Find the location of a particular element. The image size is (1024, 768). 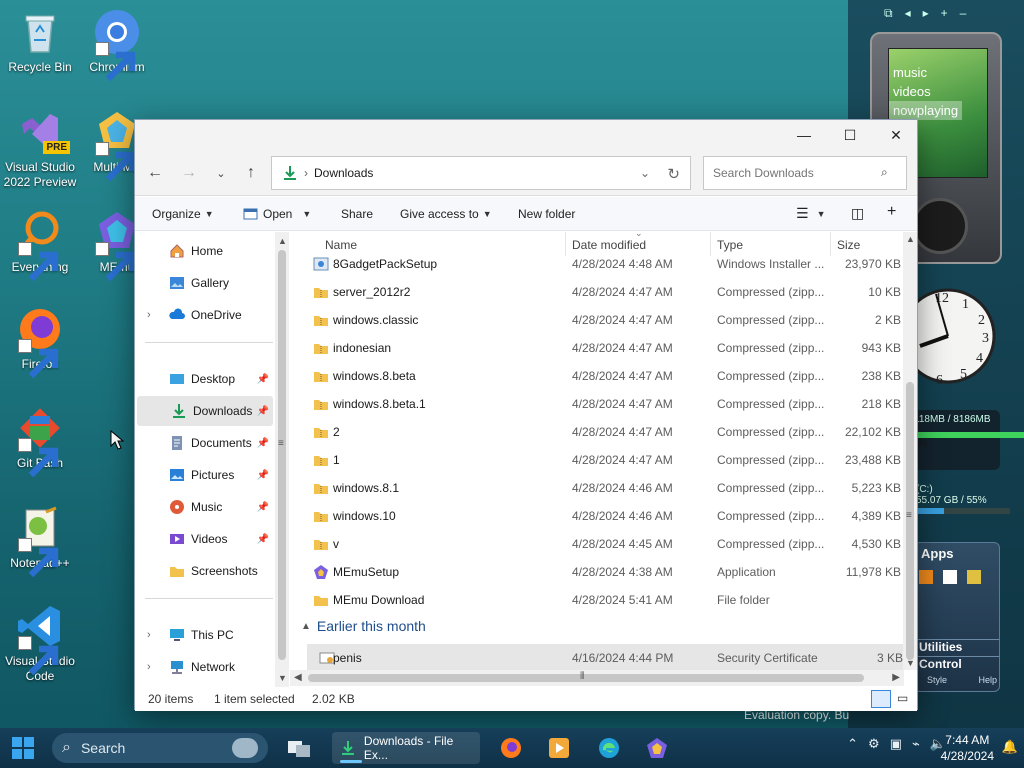

nav-item-downloads: Downloads 📌 is located at coordinates (205, 411).